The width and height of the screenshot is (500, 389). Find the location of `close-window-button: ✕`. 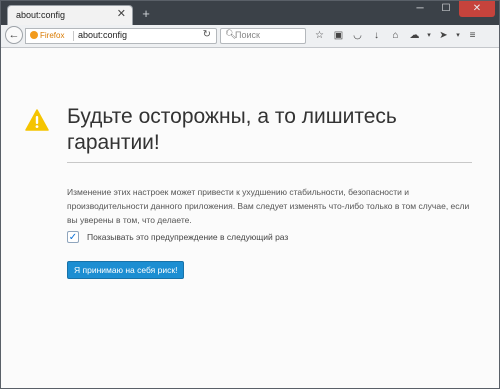

close-window-button: ✕ is located at coordinates (477, 9).